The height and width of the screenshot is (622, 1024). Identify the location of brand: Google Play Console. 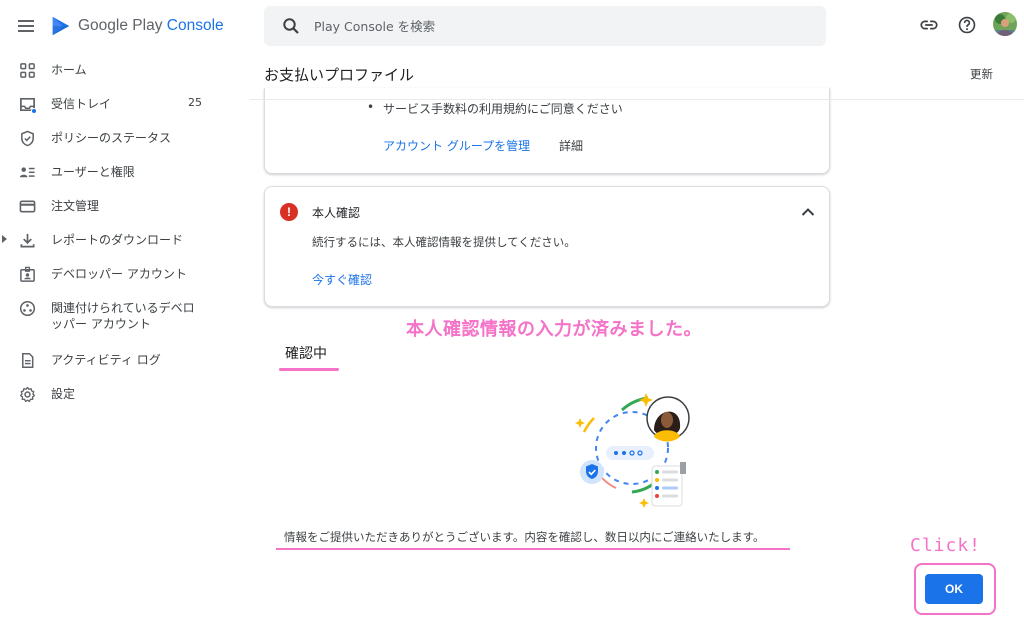
(121, 26).